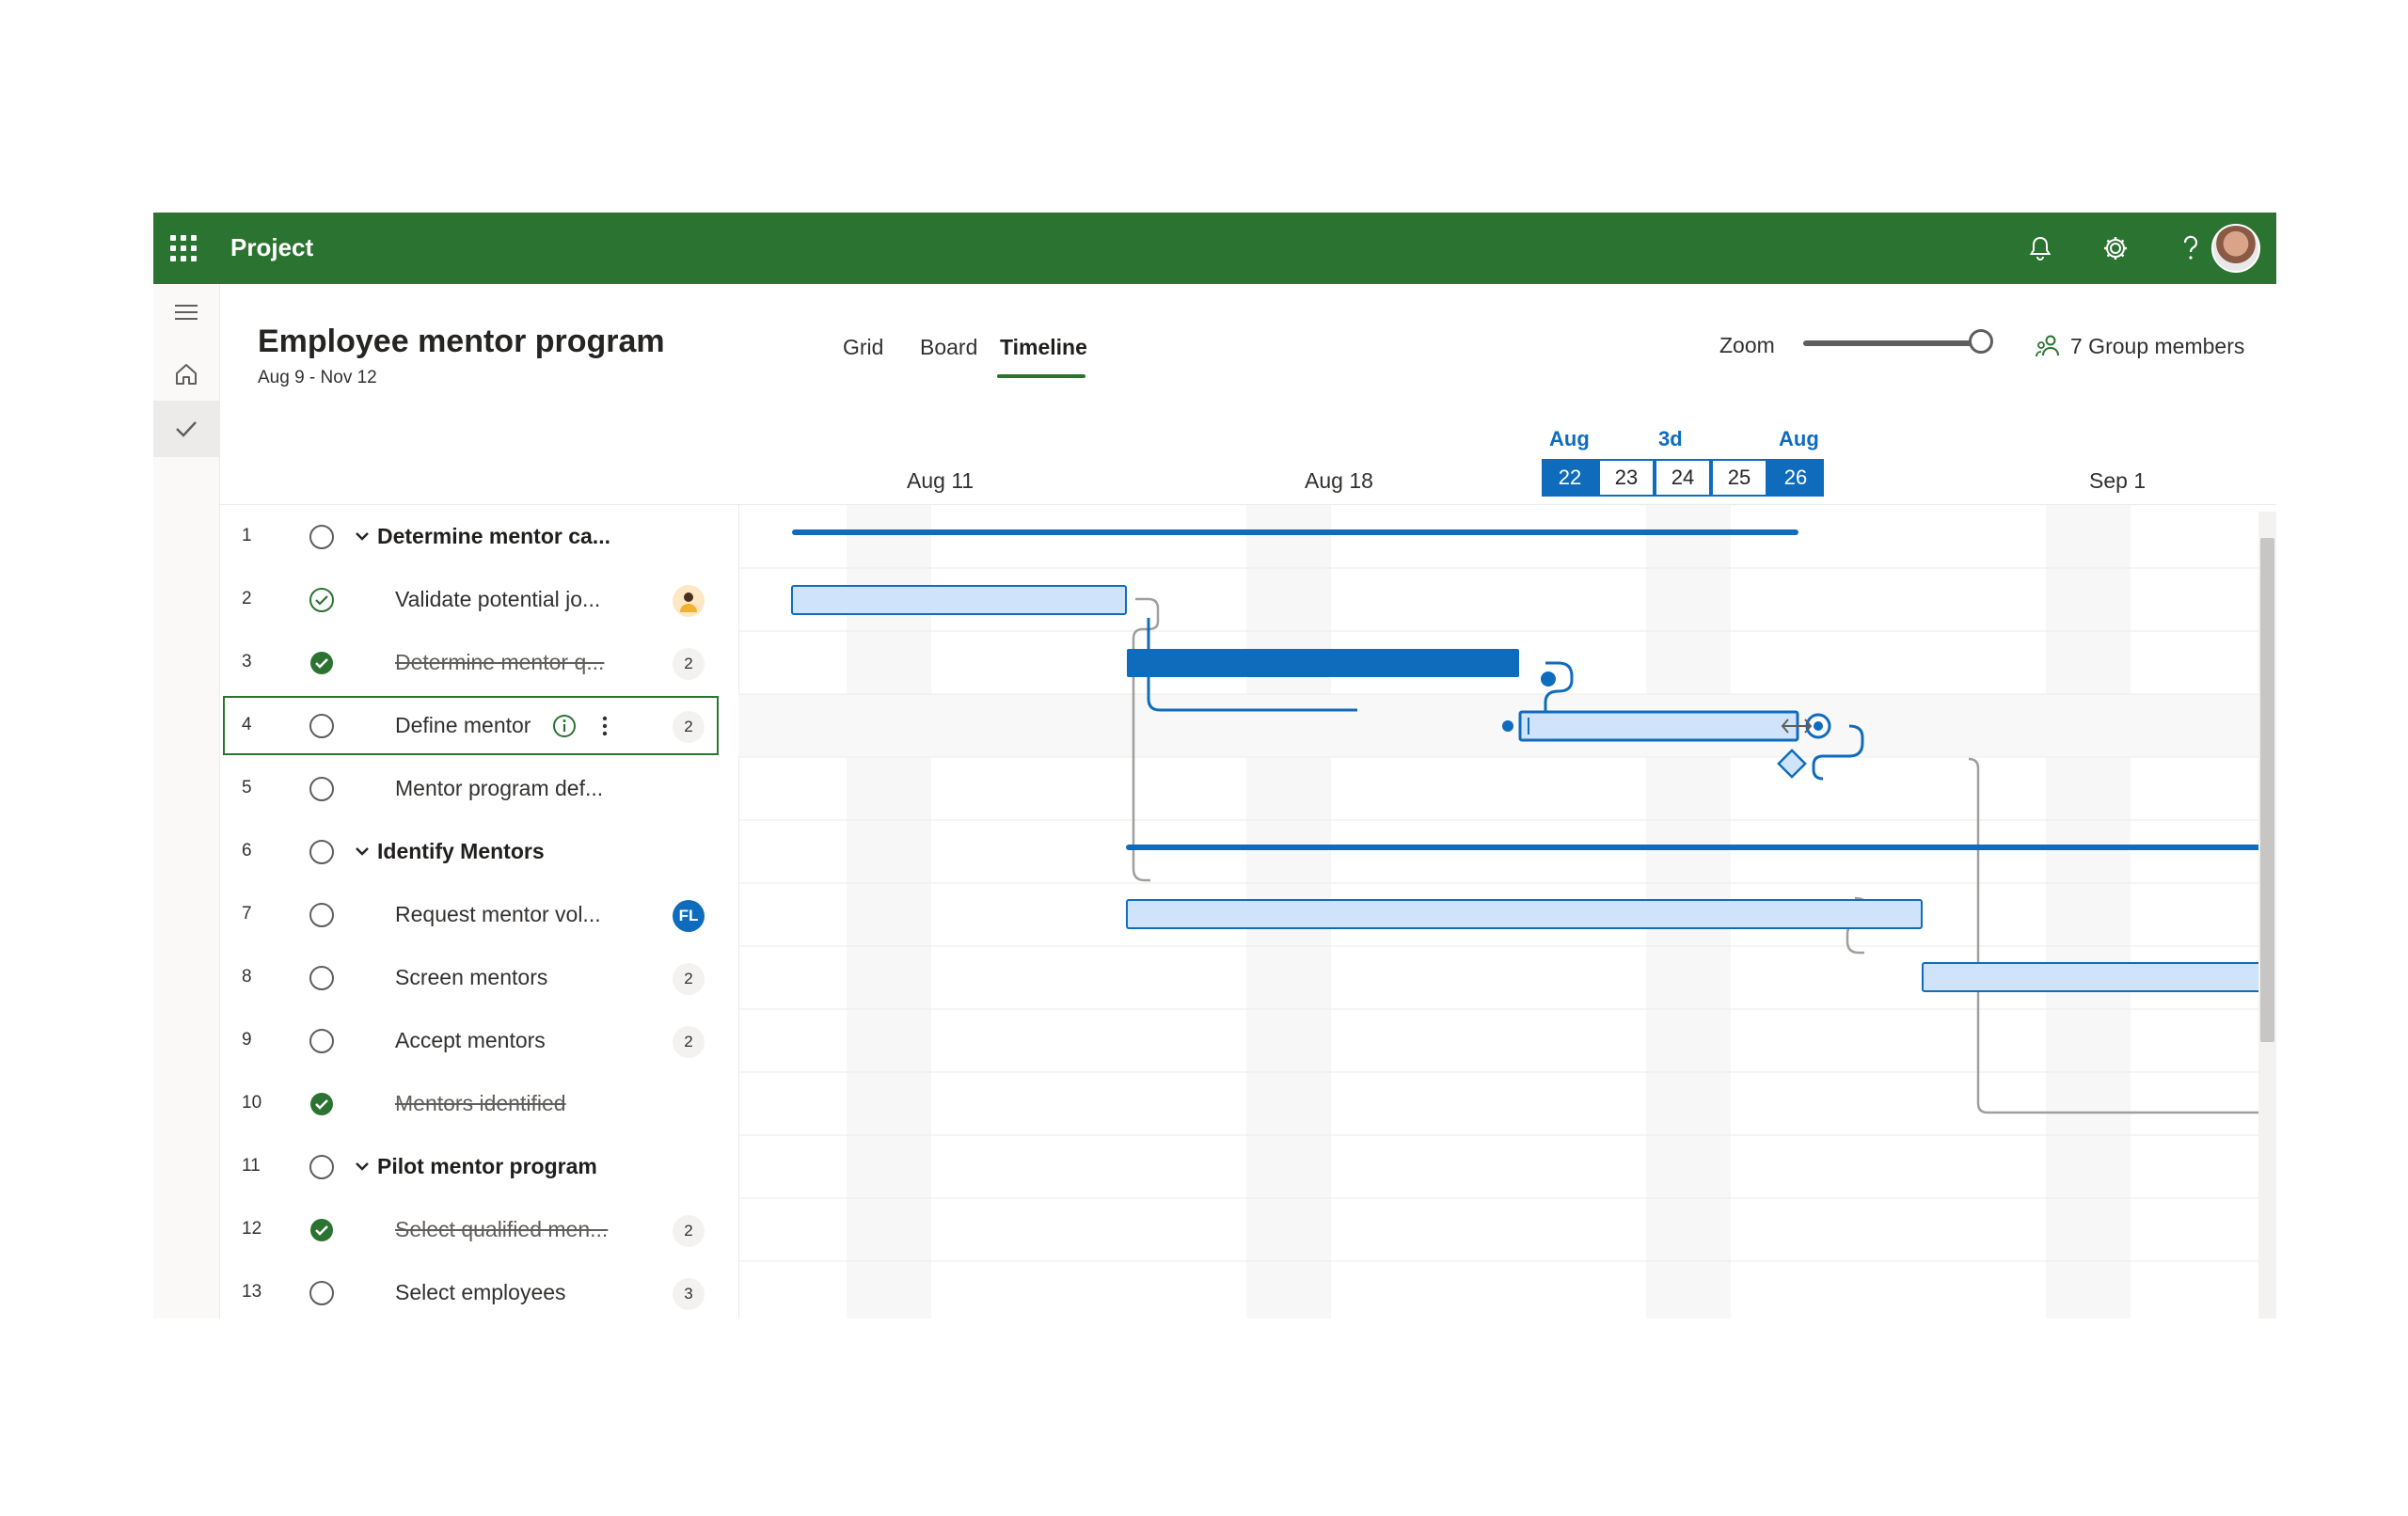  Describe the element at coordinates (247, 914) in the screenshot. I see `row-number: 7` at that location.